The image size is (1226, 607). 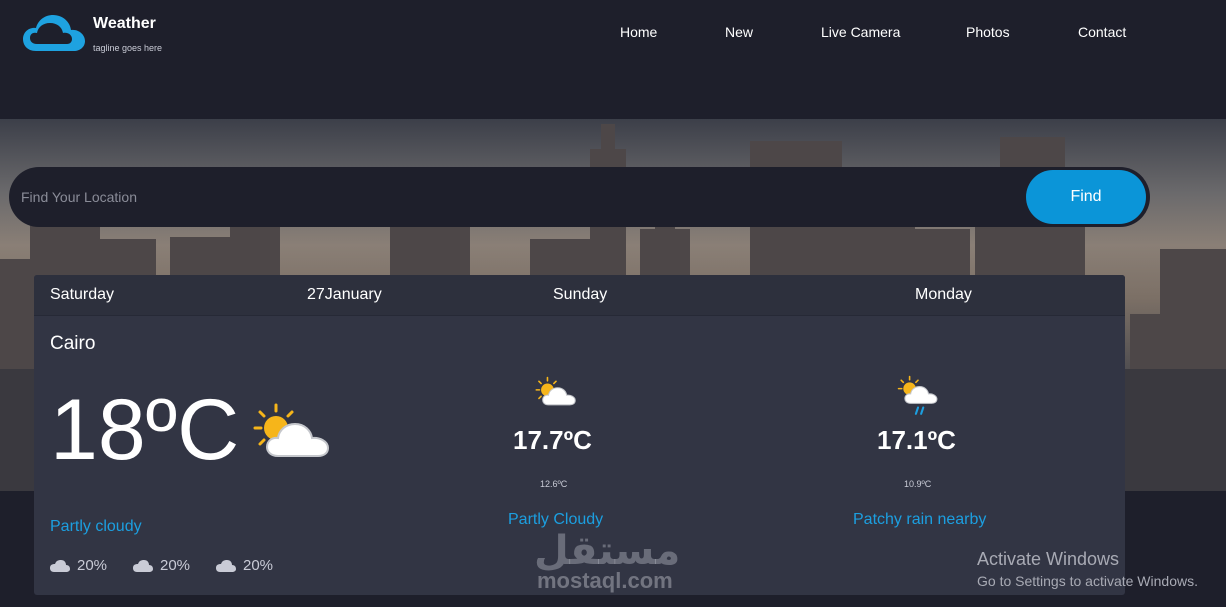 I want to click on activate-windows-subtitle: Go to Settings to activate Windows., so click(x=1087, y=581).